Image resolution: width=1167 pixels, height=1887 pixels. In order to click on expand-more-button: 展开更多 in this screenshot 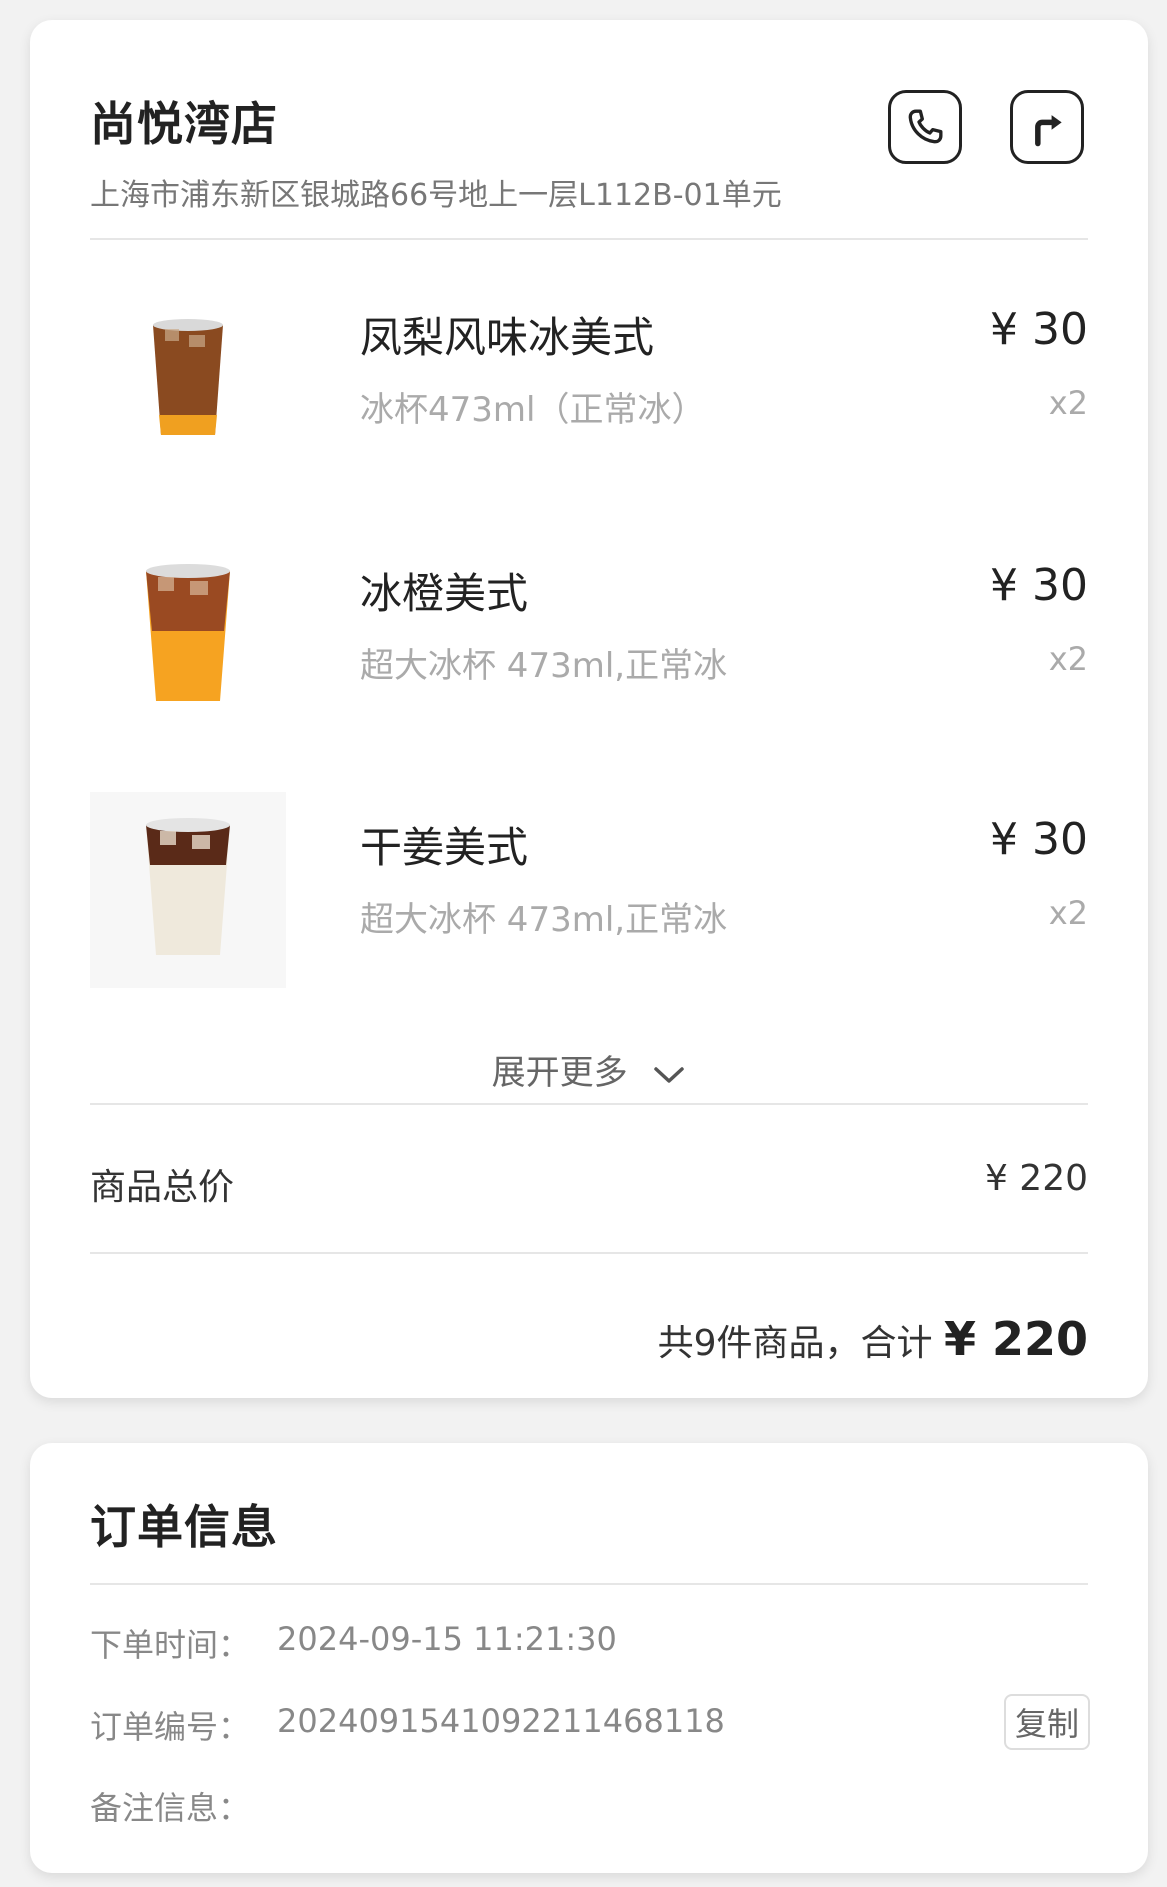, I will do `click(589, 1070)`.